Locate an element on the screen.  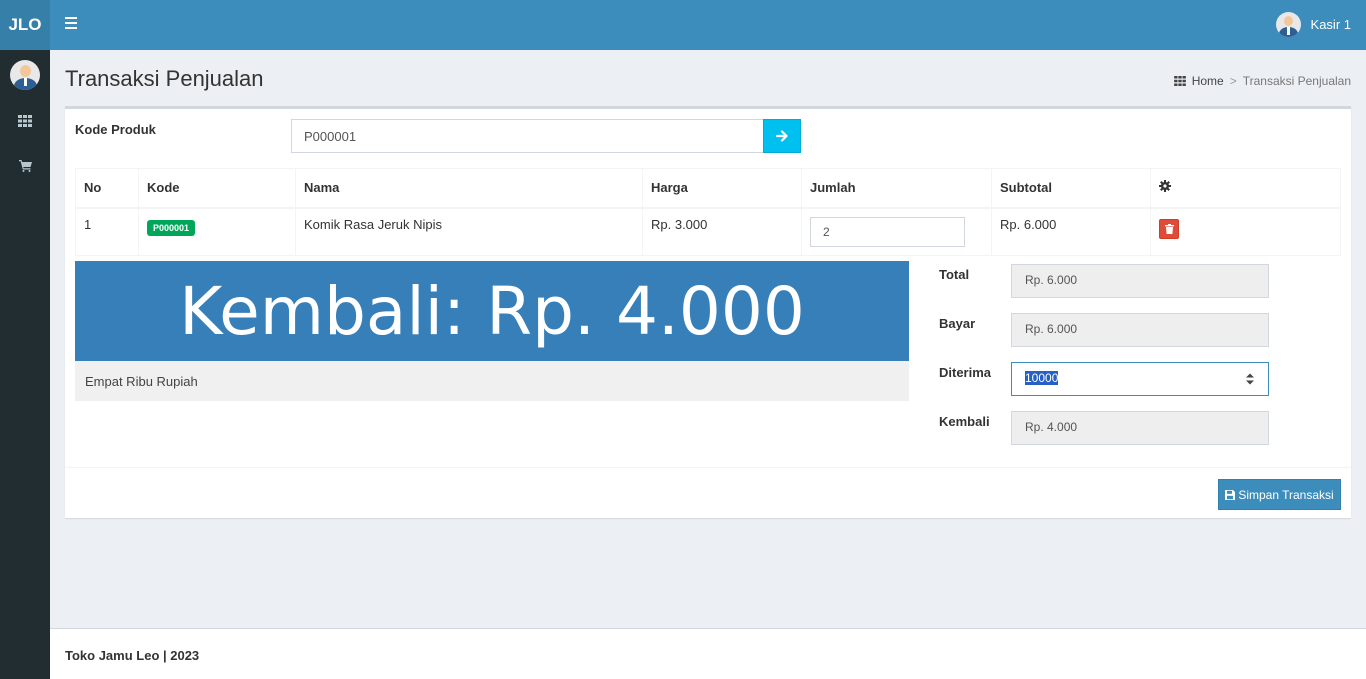
cell-harga: Rp. 3.000 is located at coordinates (722, 231).